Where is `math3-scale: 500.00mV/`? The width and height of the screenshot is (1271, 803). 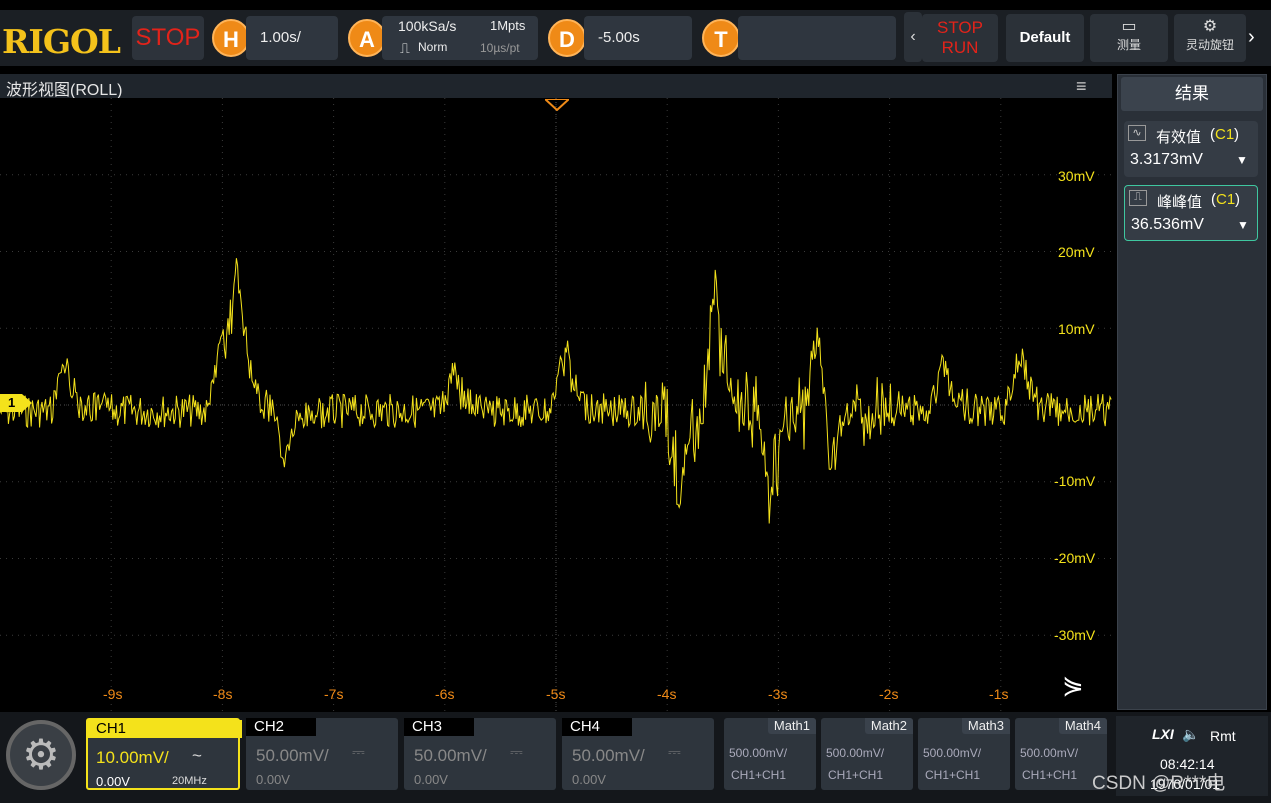
math3-scale: 500.00mV/ is located at coordinates (952, 753).